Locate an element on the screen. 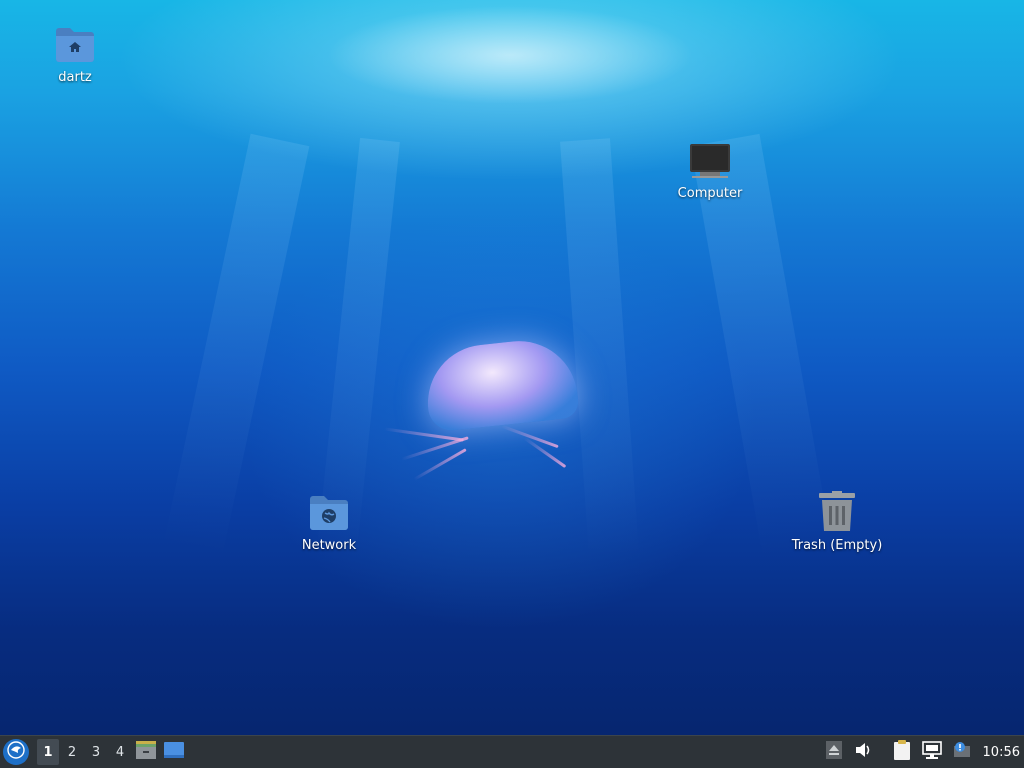 The image size is (1024, 768). workspace-button-4: 4 is located at coordinates (120, 752).